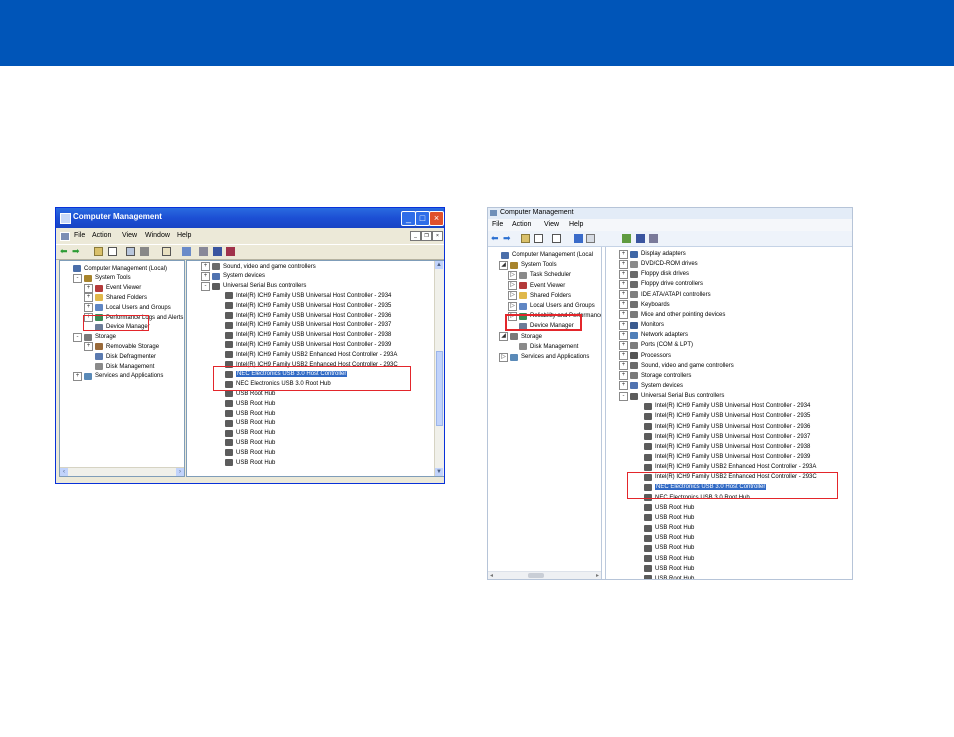 This screenshot has width=954, height=737. Describe the element at coordinates (415, 236) in the screenshot. I see `mdi-minimize-button: _` at that location.